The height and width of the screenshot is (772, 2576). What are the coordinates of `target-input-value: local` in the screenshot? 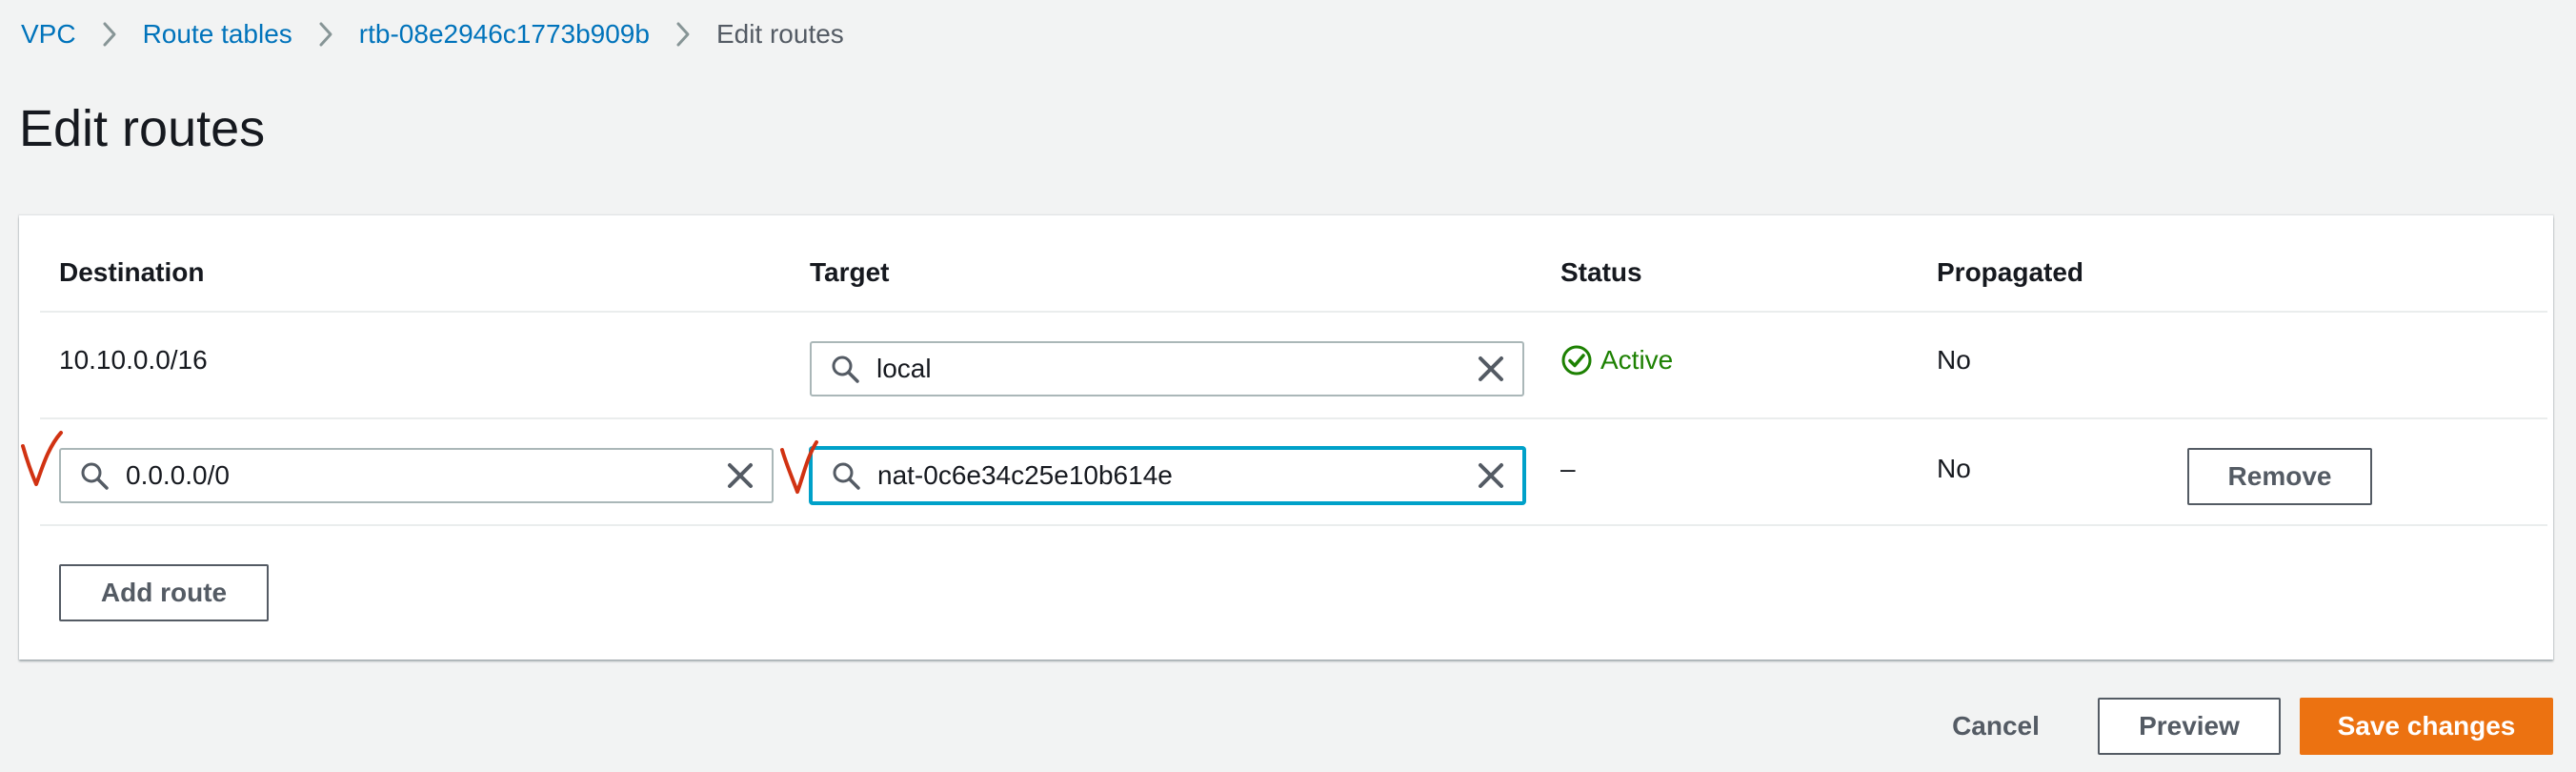 It's located at (904, 368).